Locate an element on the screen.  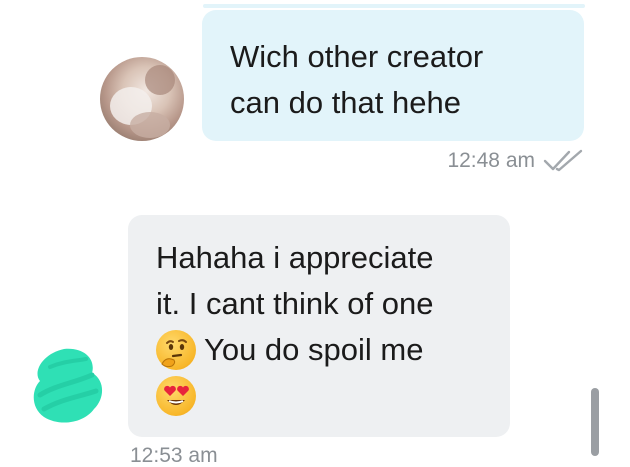
message-text: You do spoil me is located at coordinates (314, 349).